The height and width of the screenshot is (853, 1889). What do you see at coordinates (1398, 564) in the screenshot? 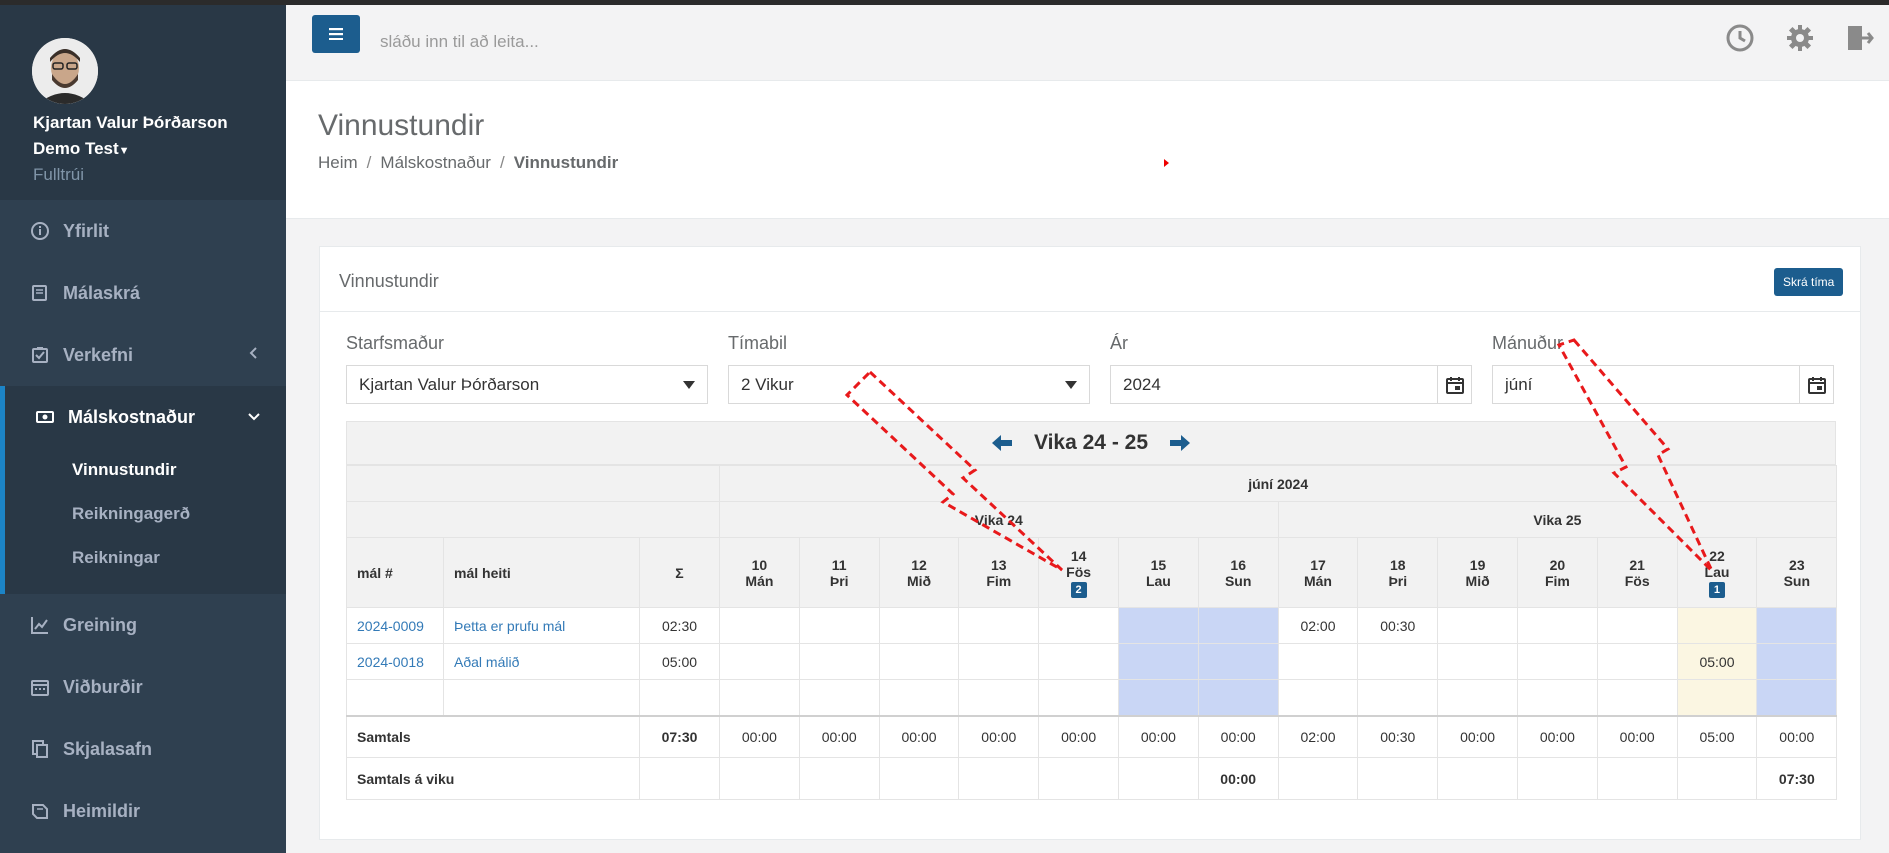
I see `day-number: 18` at bounding box center [1398, 564].